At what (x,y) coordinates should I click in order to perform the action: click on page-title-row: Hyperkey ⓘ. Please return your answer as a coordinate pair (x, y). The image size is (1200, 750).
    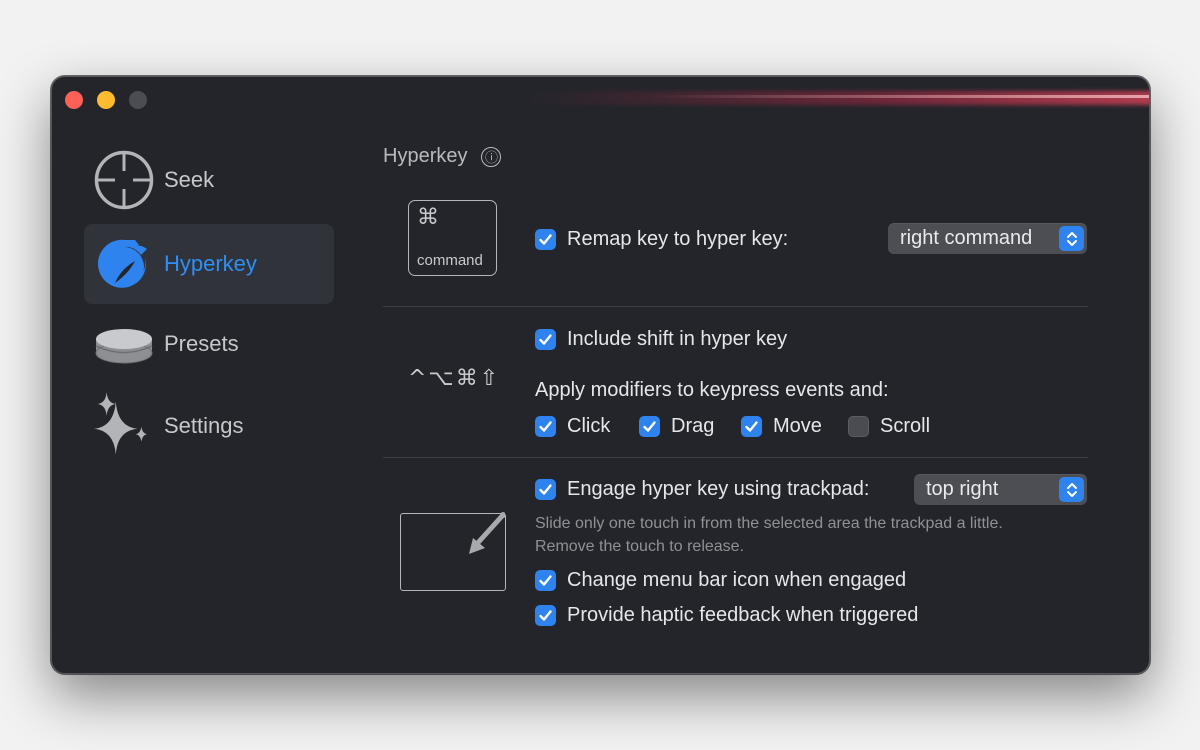
    Looking at the image, I should click on (442, 156).